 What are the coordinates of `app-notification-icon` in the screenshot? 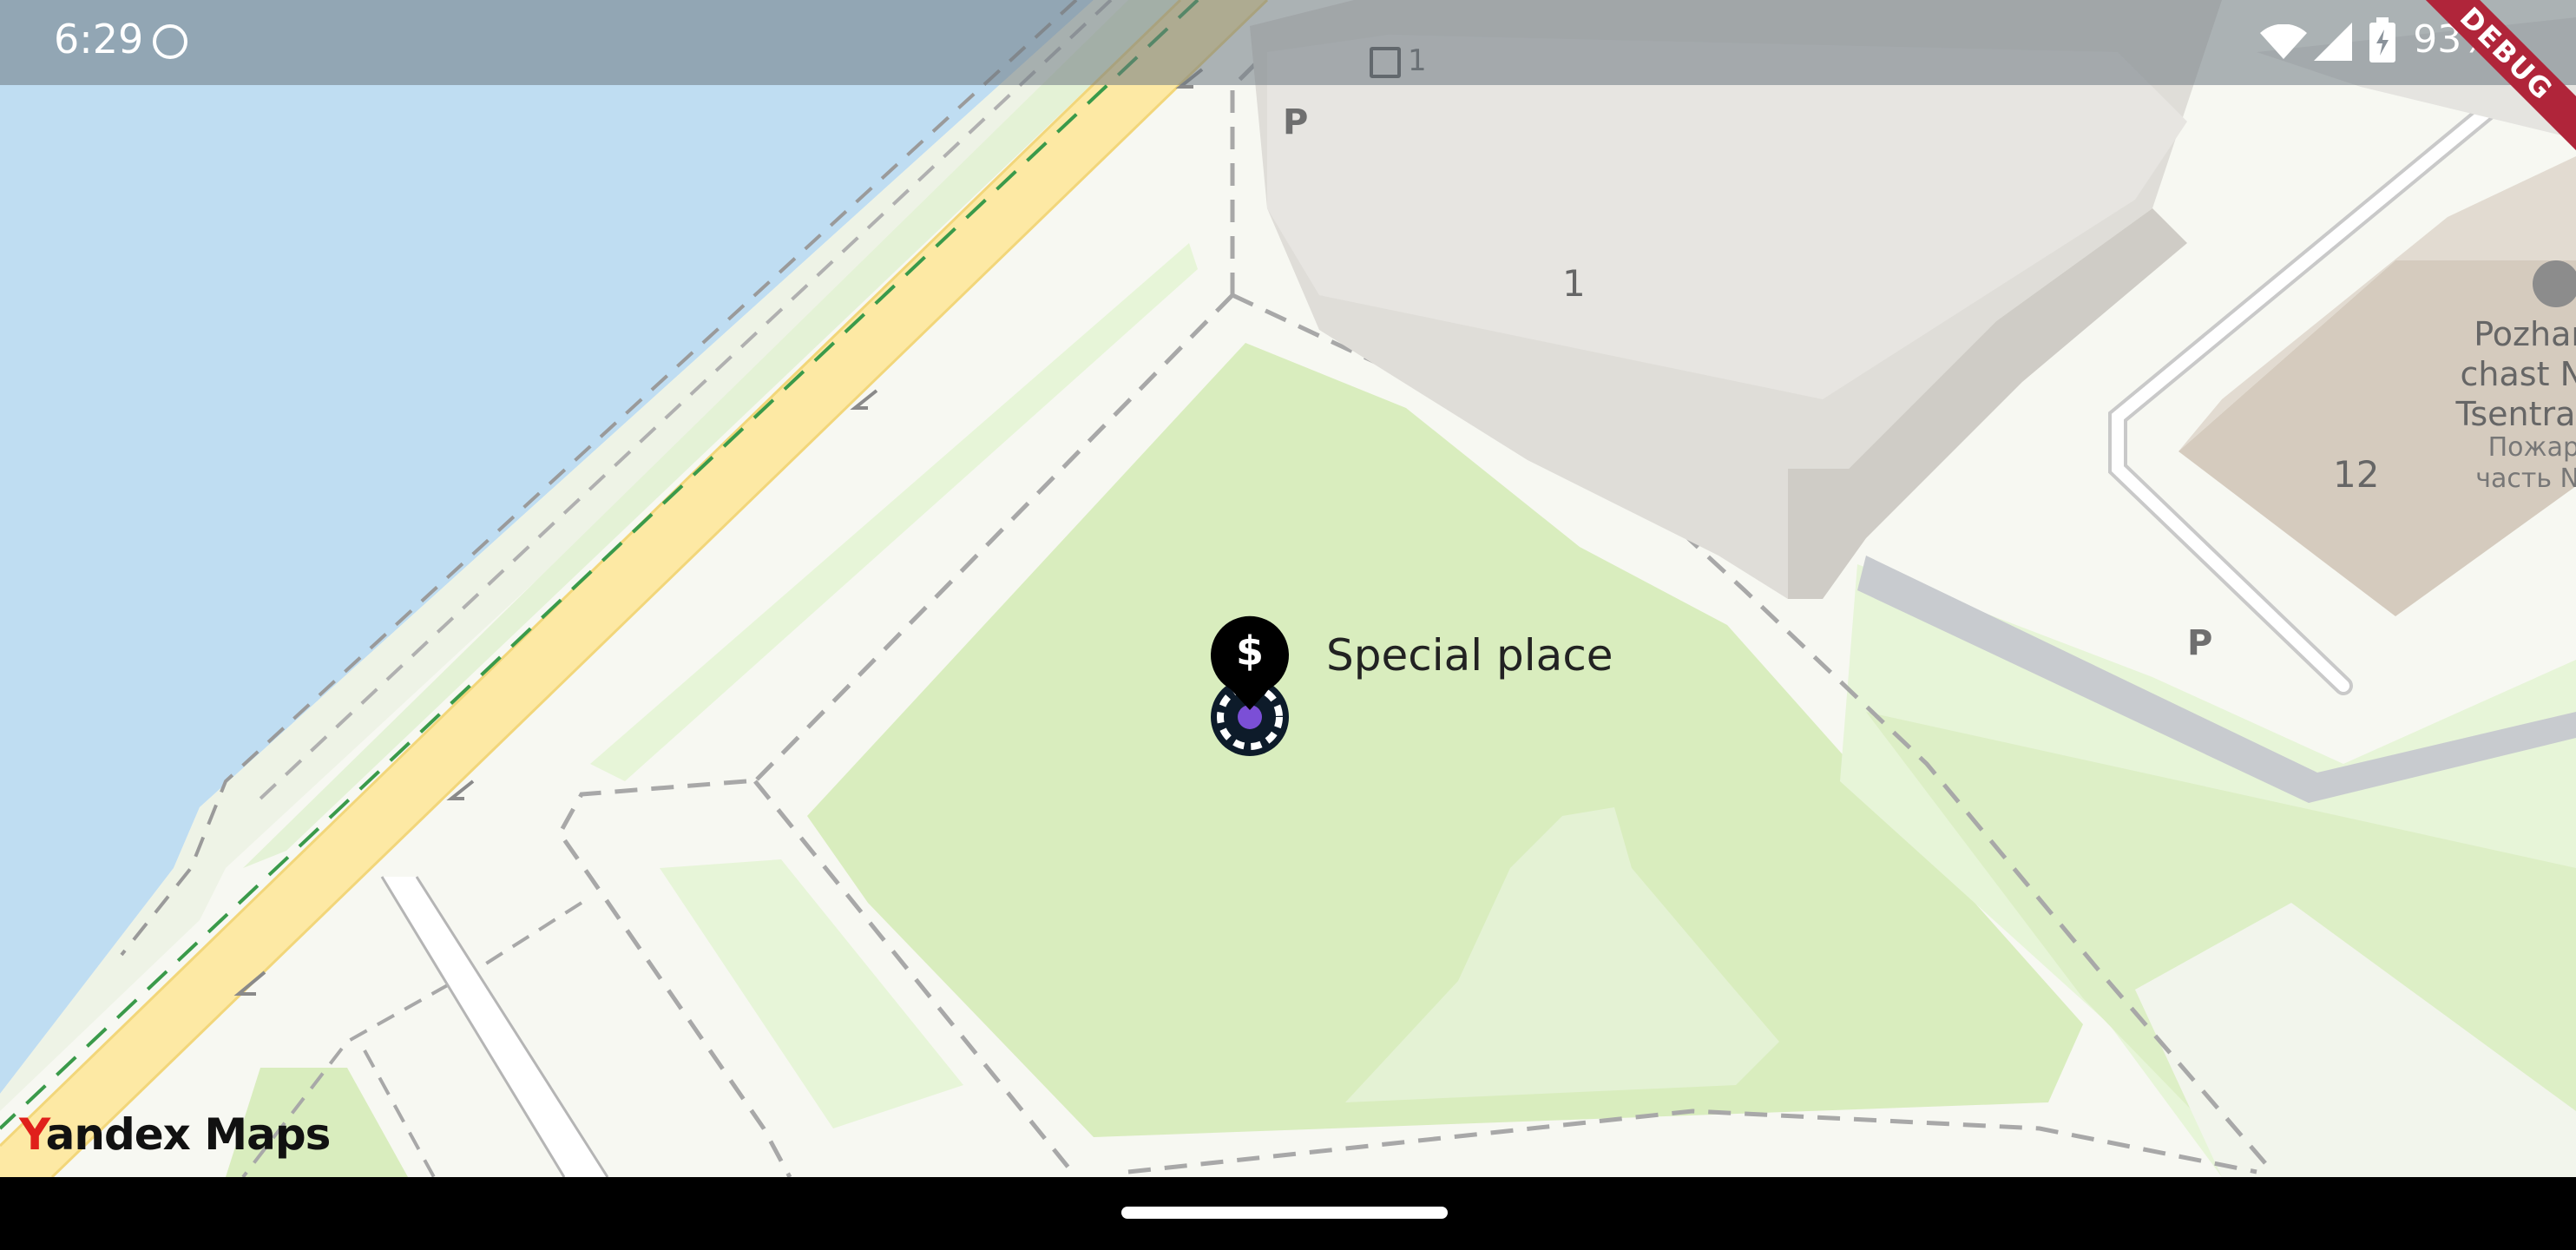 It's located at (170, 41).